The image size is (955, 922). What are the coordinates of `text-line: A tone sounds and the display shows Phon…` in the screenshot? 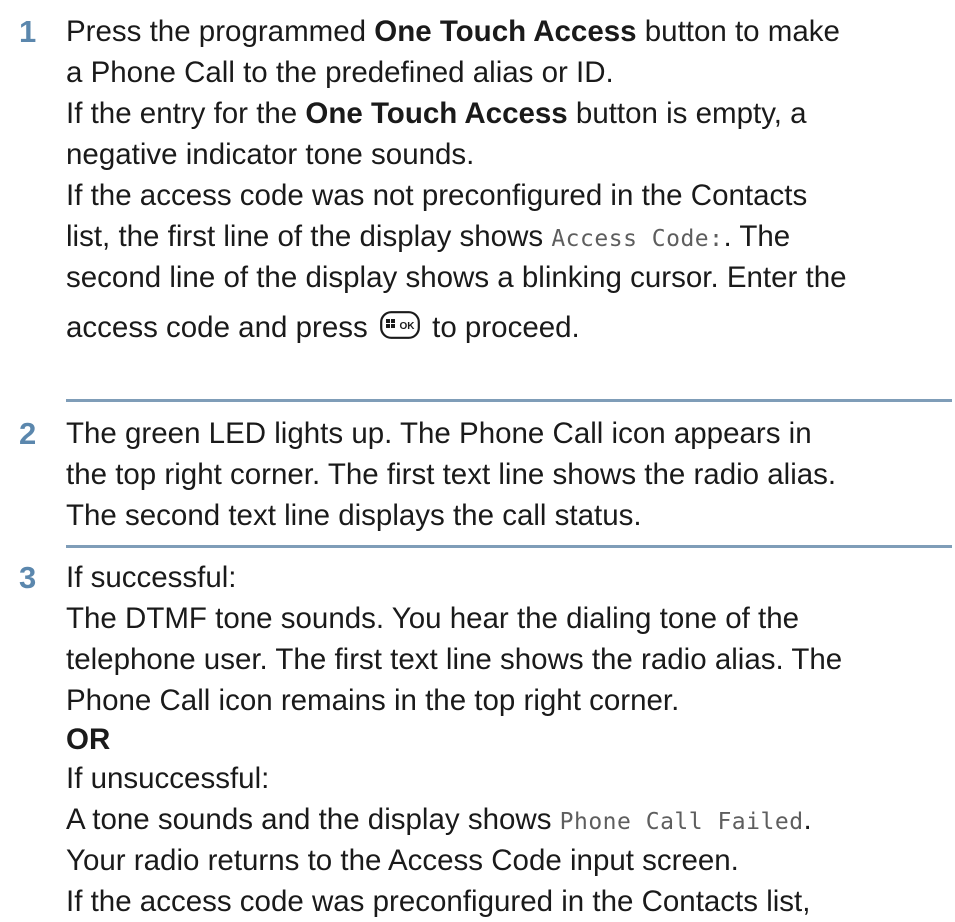 It's located at (508, 819).